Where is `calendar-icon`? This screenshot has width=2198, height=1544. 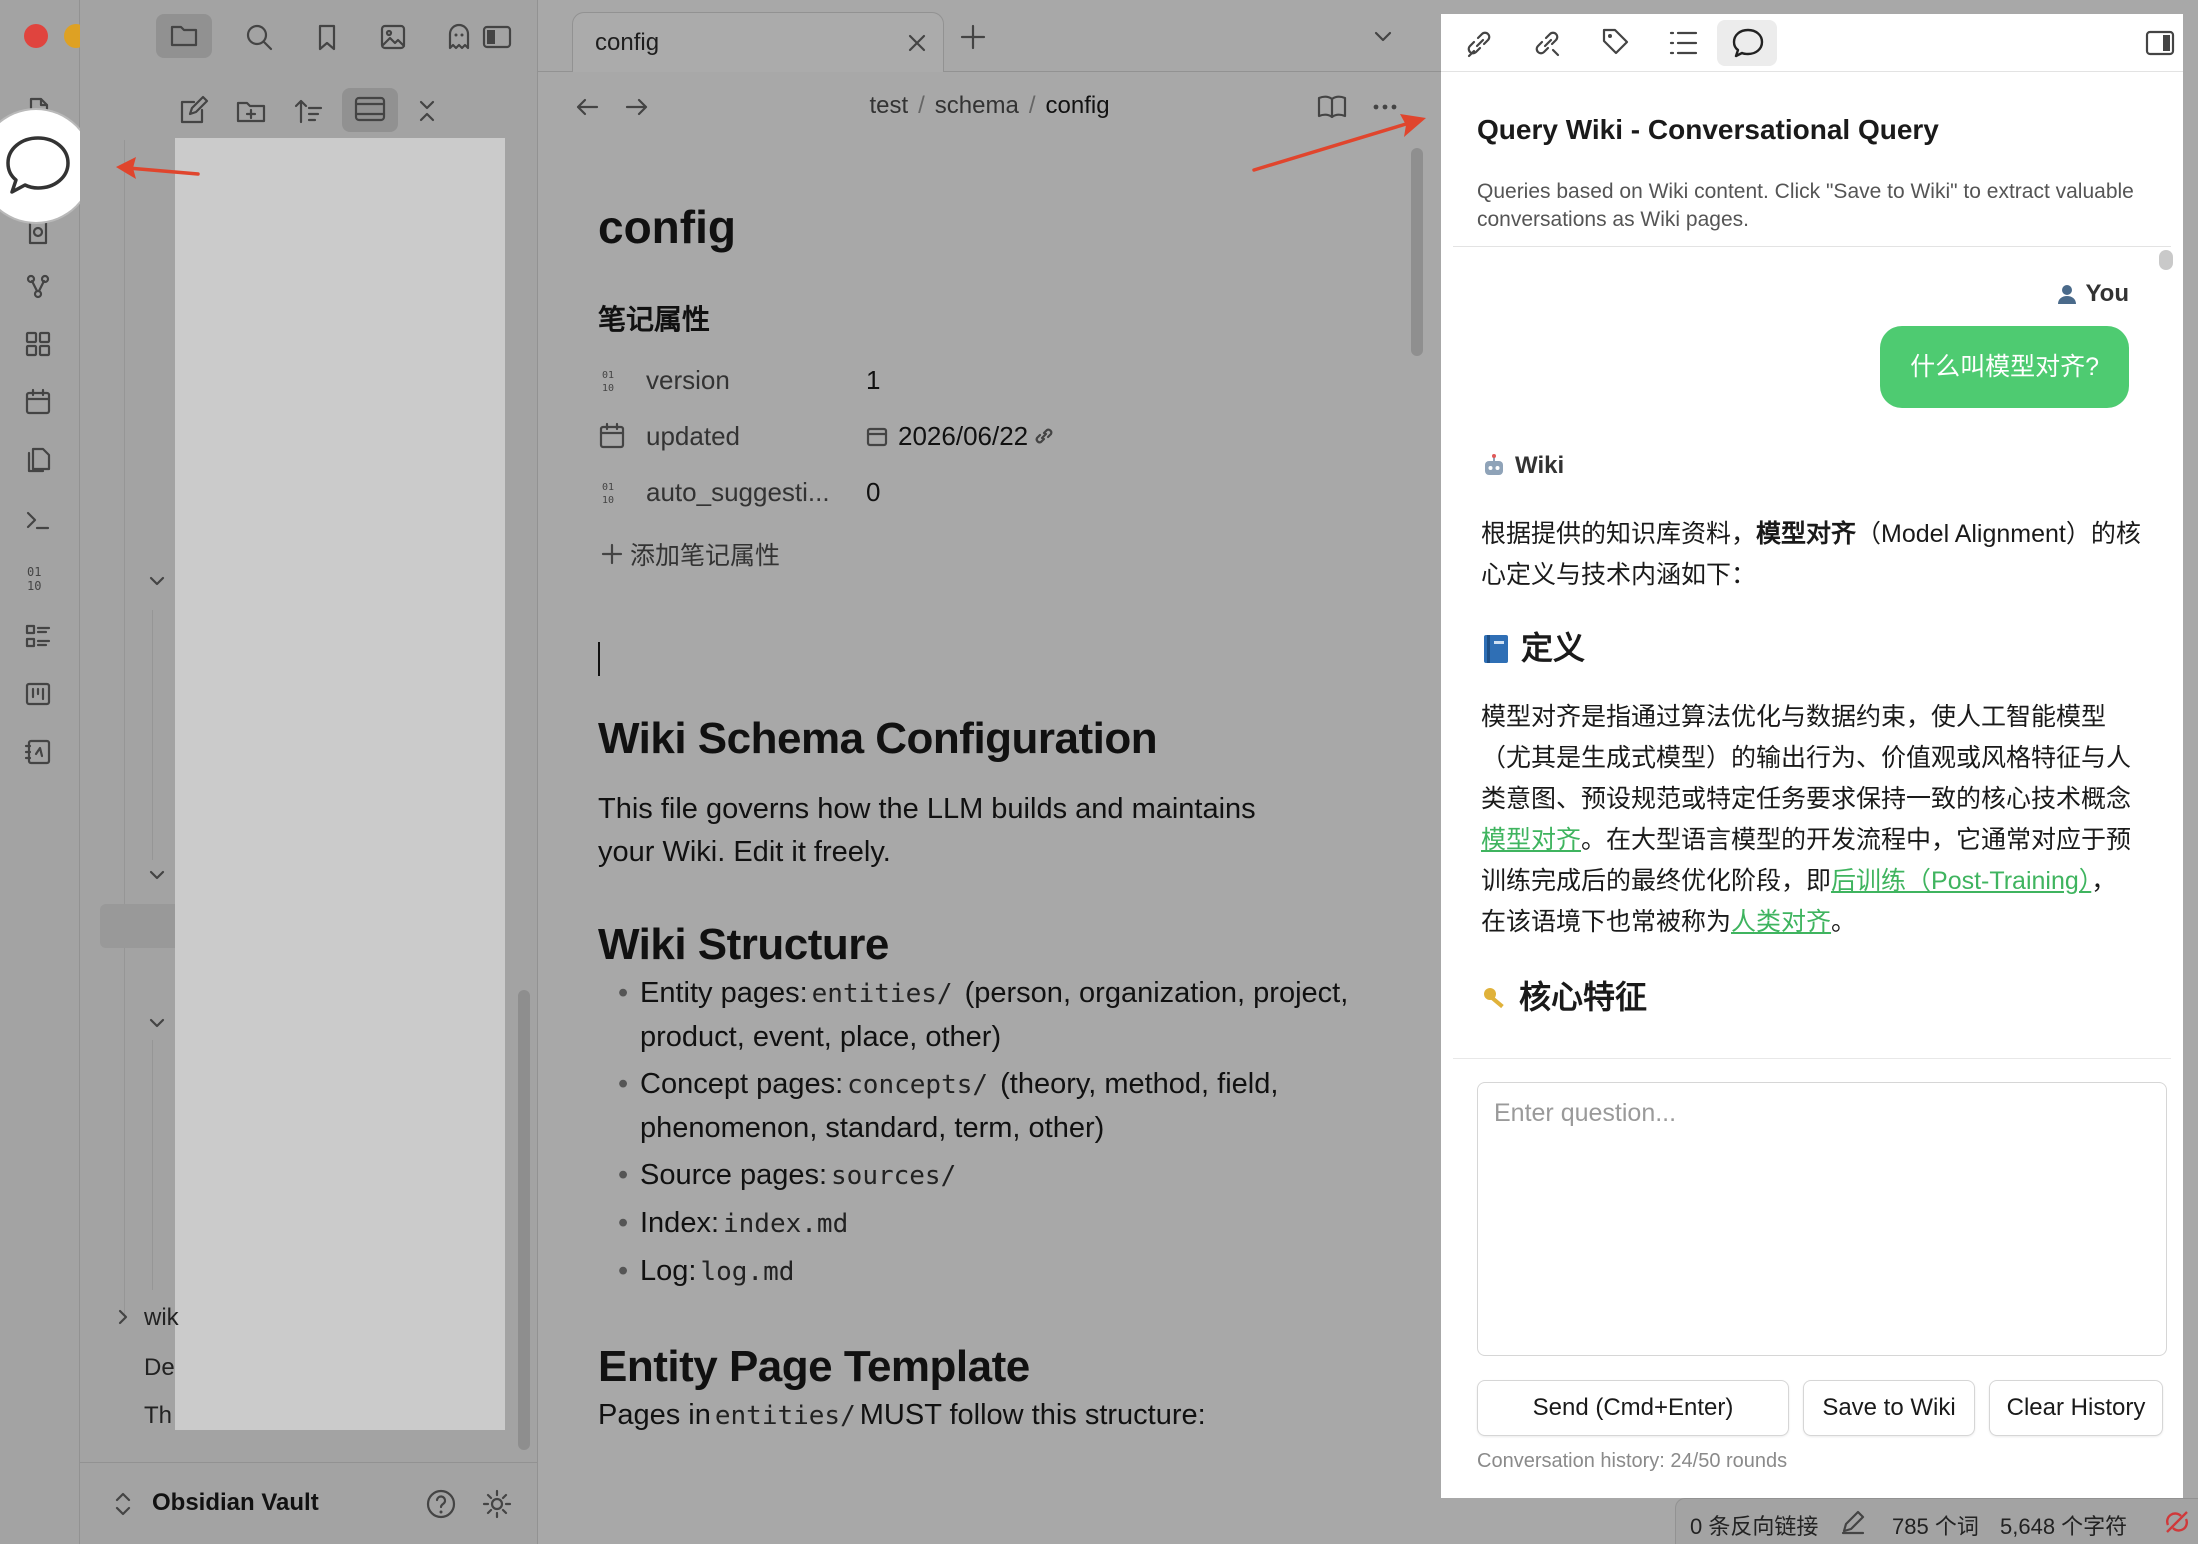
calendar-icon is located at coordinates (38, 402).